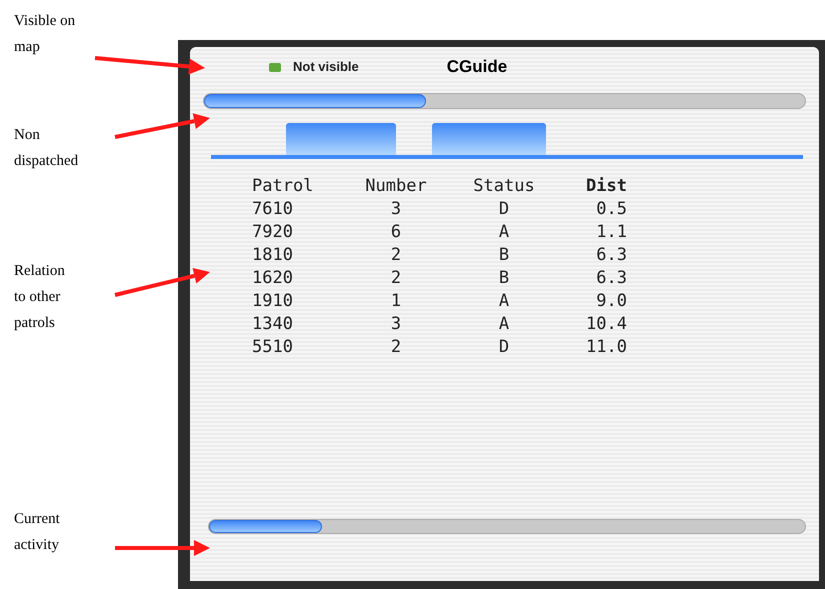 Image resolution: width=825 pixels, height=589 pixels. Describe the element at coordinates (273, 255) in the screenshot. I see `table-cell-text: 1810` at that location.